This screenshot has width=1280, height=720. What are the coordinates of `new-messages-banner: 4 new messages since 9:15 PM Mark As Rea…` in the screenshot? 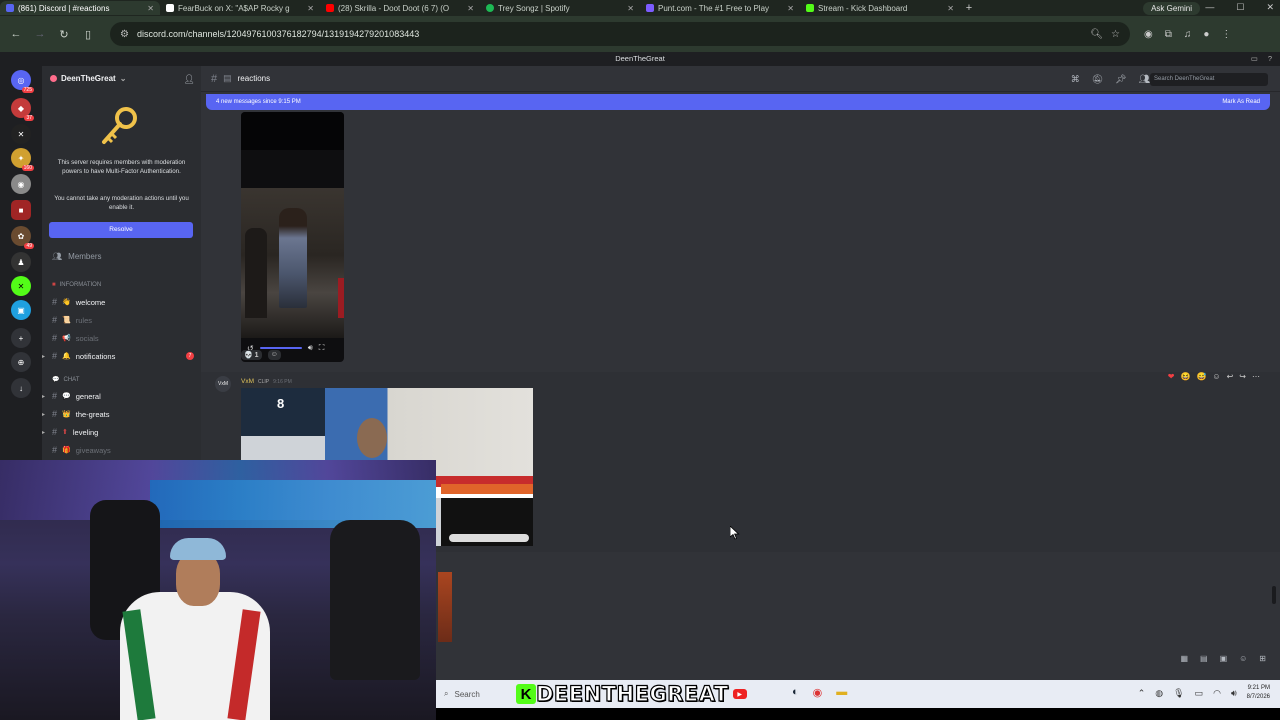 It's located at (738, 102).